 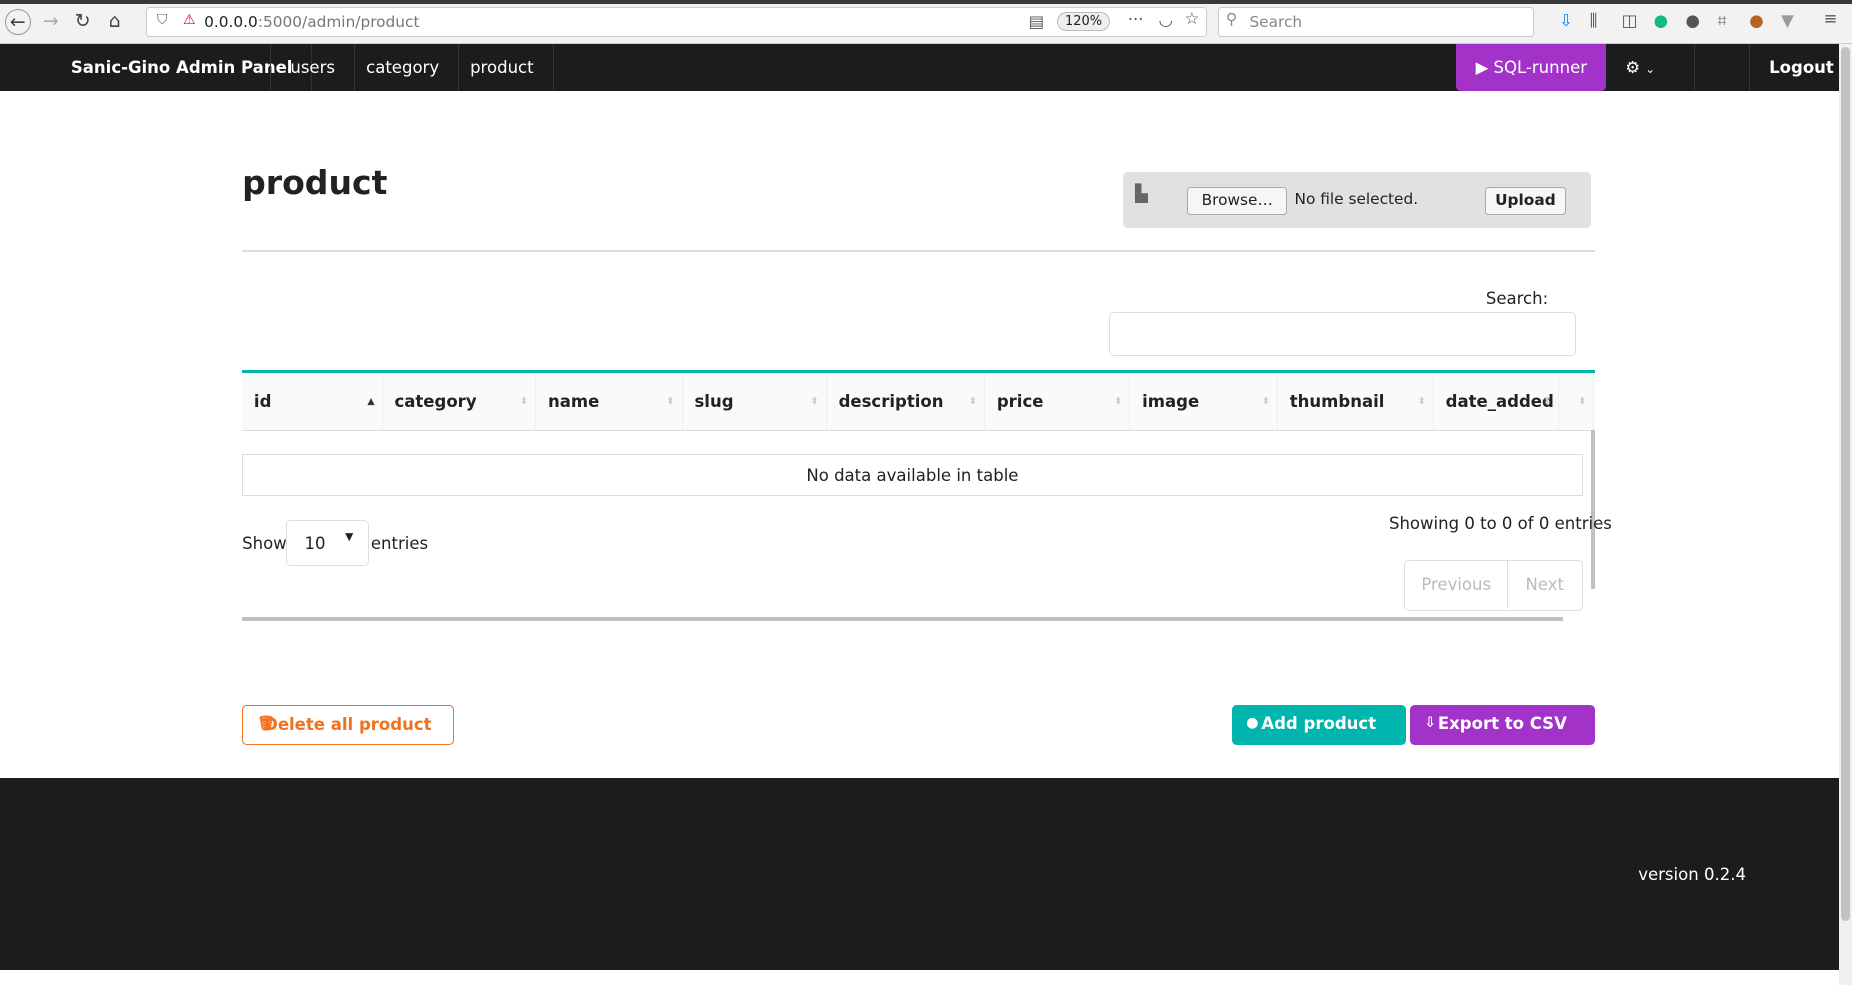 I want to click on gears-icon: ⚙, so click(x=1633, y=67).